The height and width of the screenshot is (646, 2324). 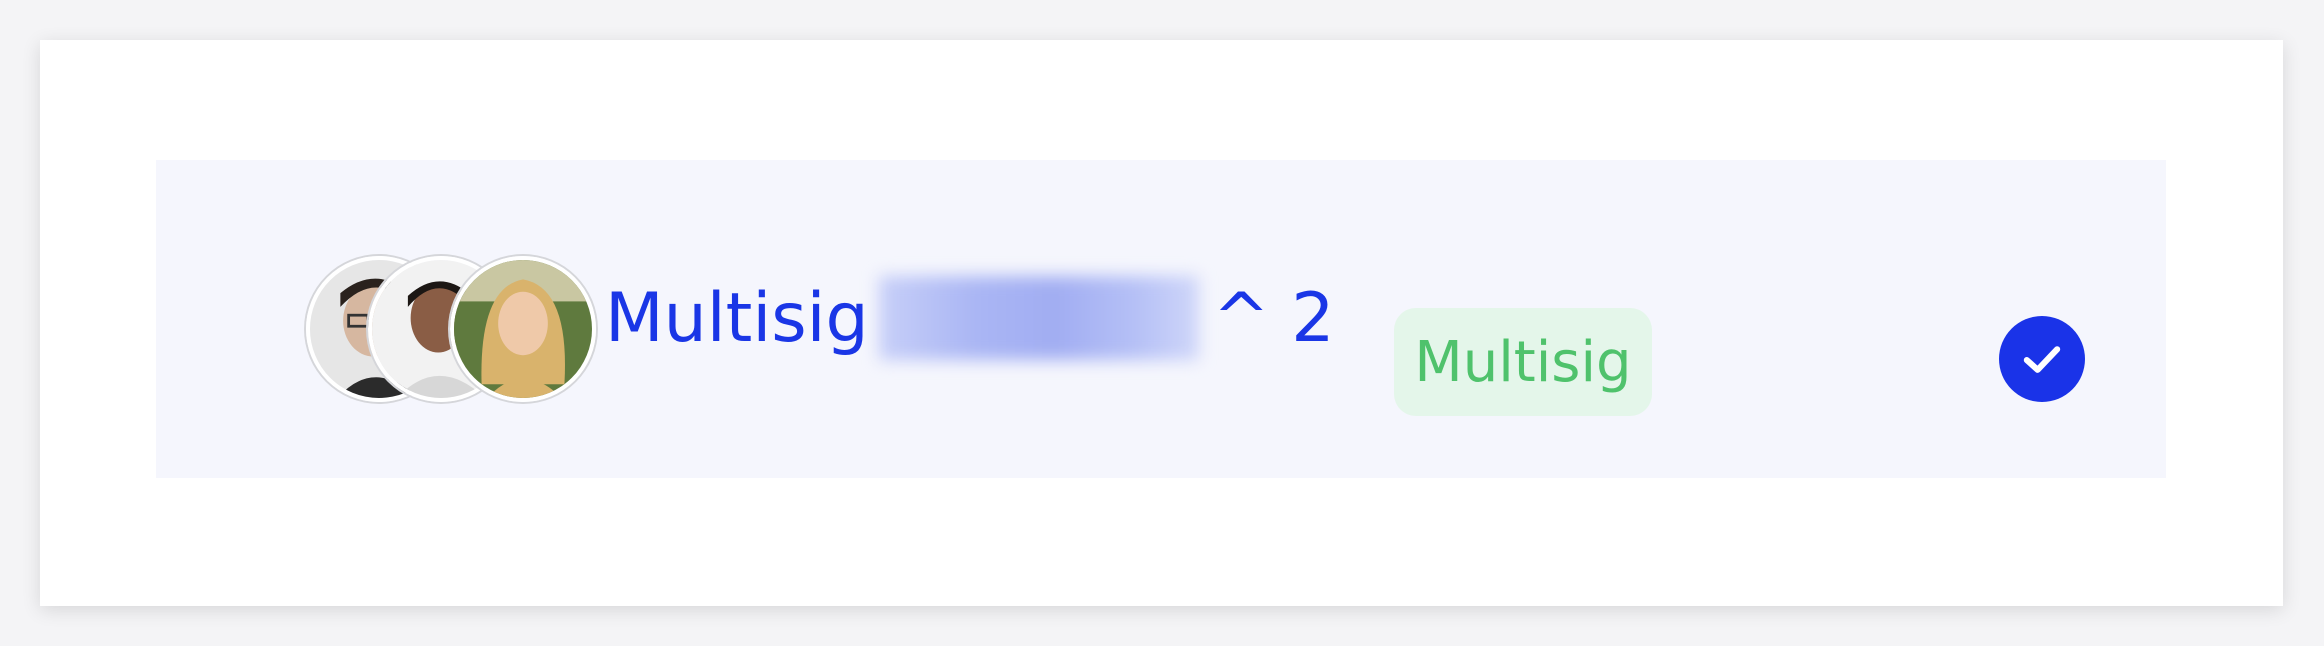 What do you see at coordinates (1038, 318) in the screenshot?
I see `redacted-address` at bounding box center [1038, 318].